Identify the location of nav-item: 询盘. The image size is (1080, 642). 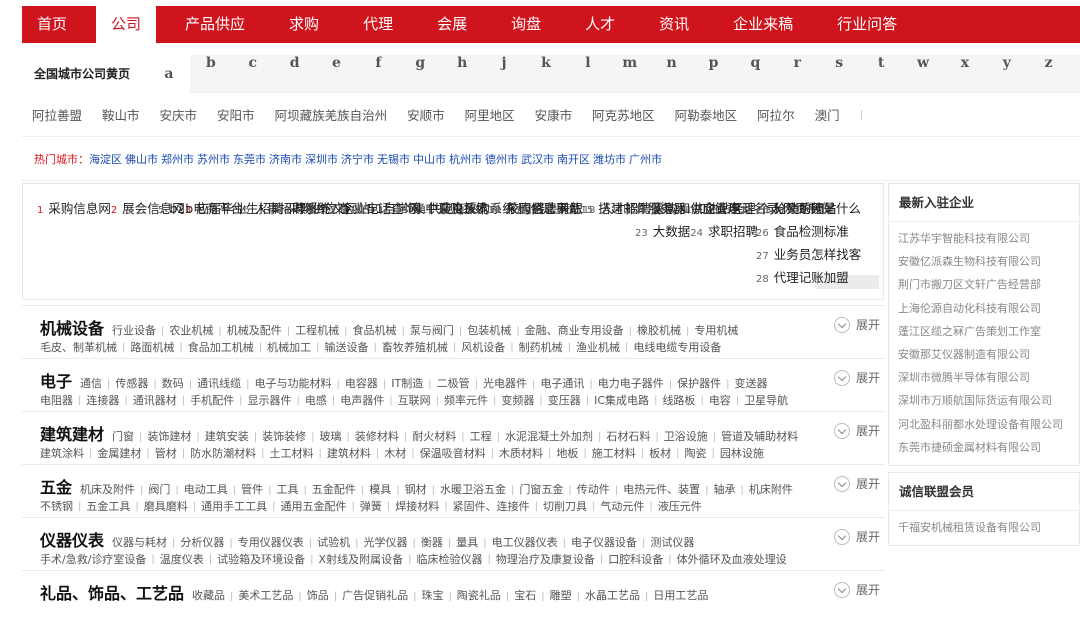
(526, 24).